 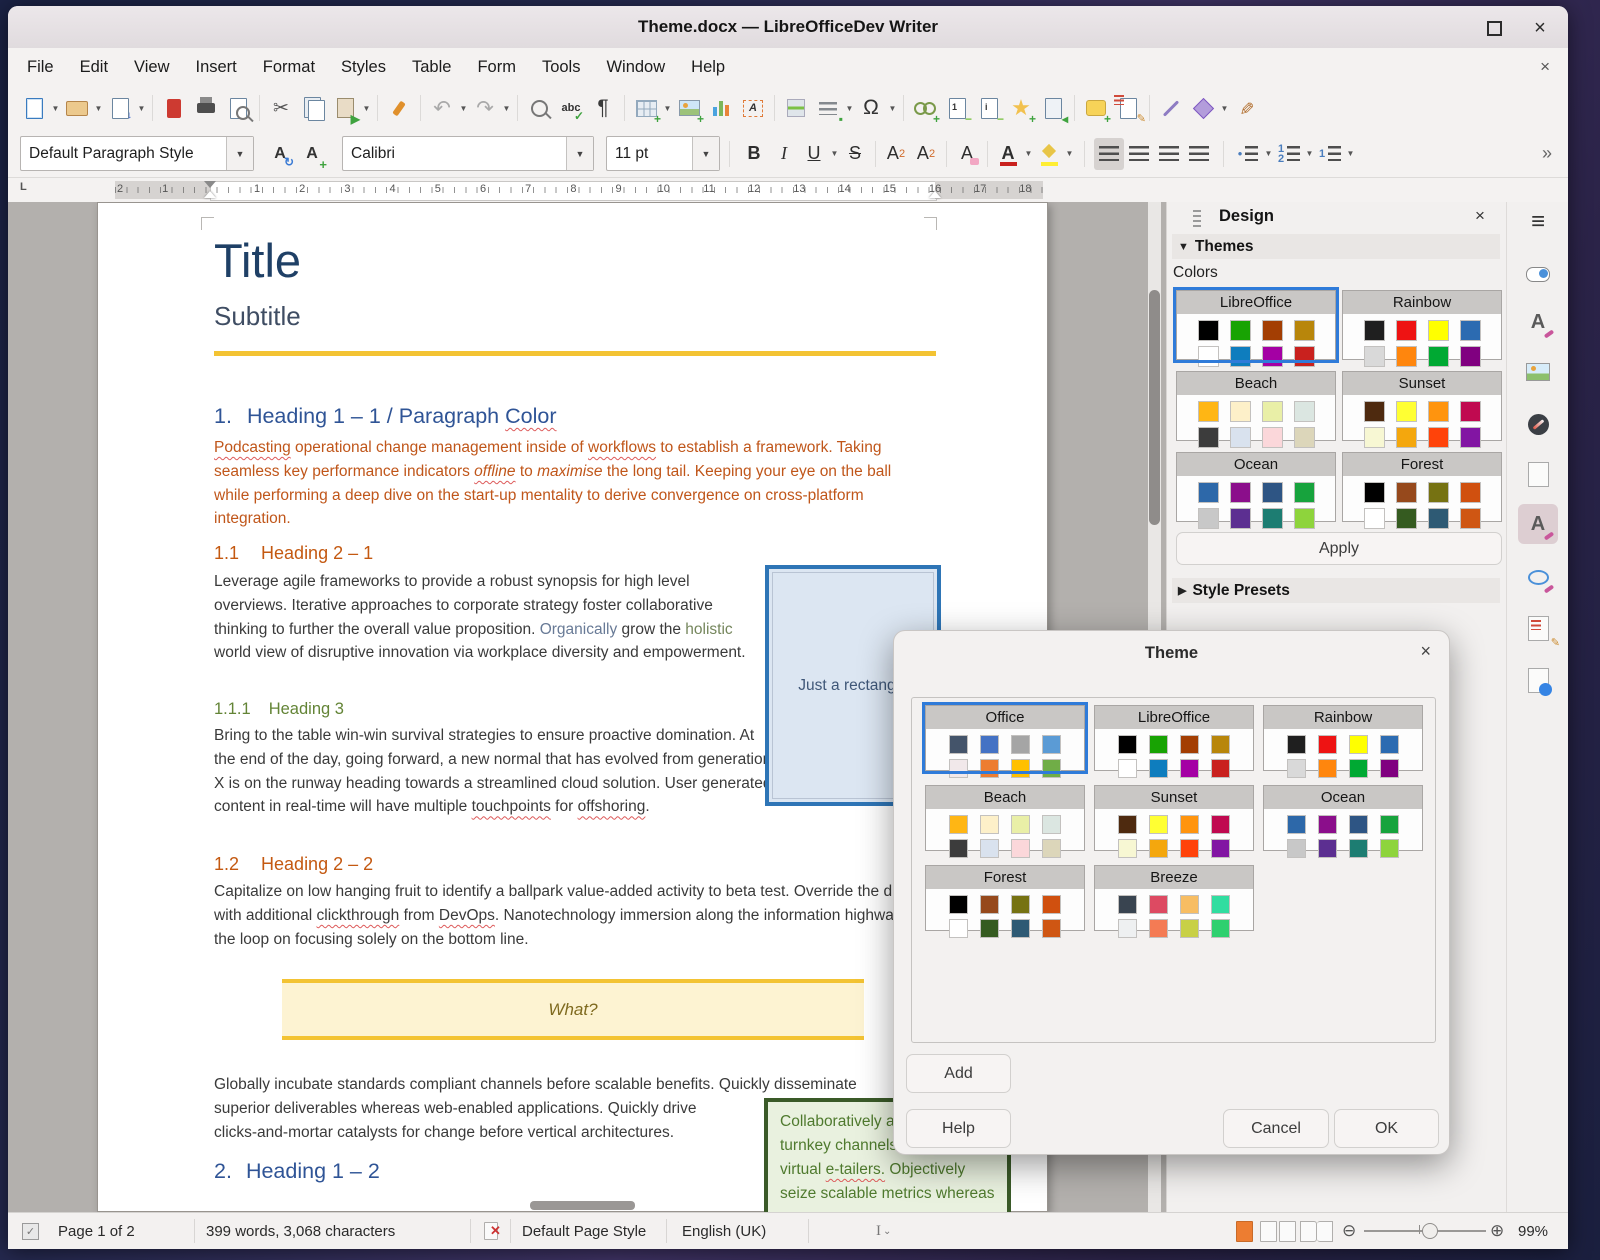 I want to click on underline-dropdown: ▼, so click(x=834, y=154).